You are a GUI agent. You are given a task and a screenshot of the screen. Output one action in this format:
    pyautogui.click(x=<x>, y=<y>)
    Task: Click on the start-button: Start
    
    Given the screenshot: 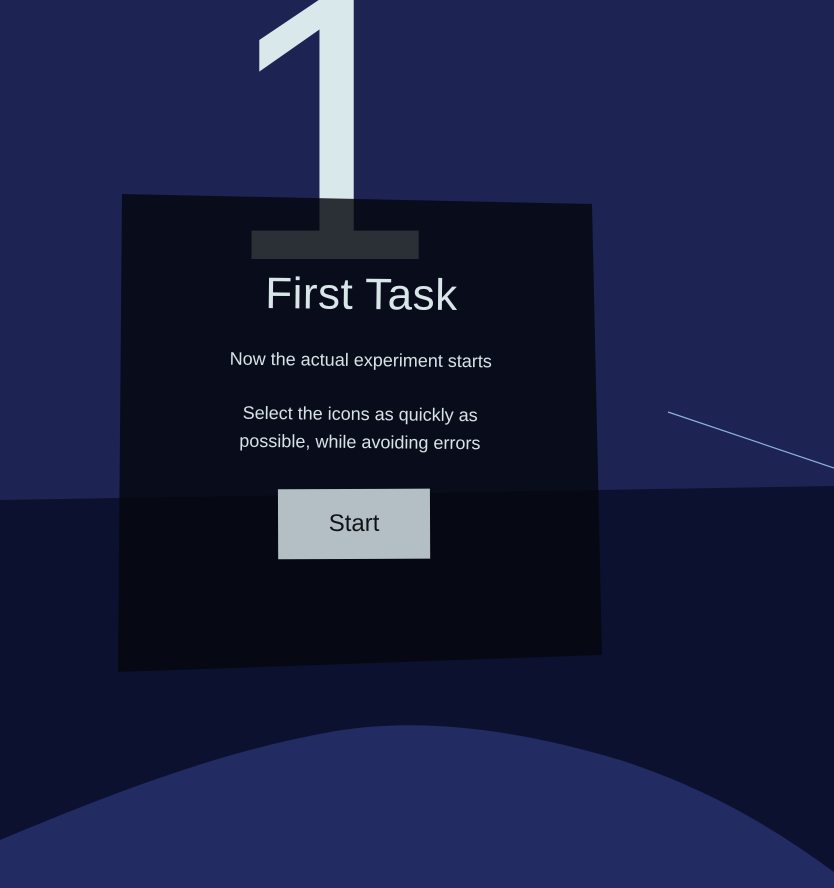 What is the action you would take?
    pyautogui.click(x=354, y=524)
    